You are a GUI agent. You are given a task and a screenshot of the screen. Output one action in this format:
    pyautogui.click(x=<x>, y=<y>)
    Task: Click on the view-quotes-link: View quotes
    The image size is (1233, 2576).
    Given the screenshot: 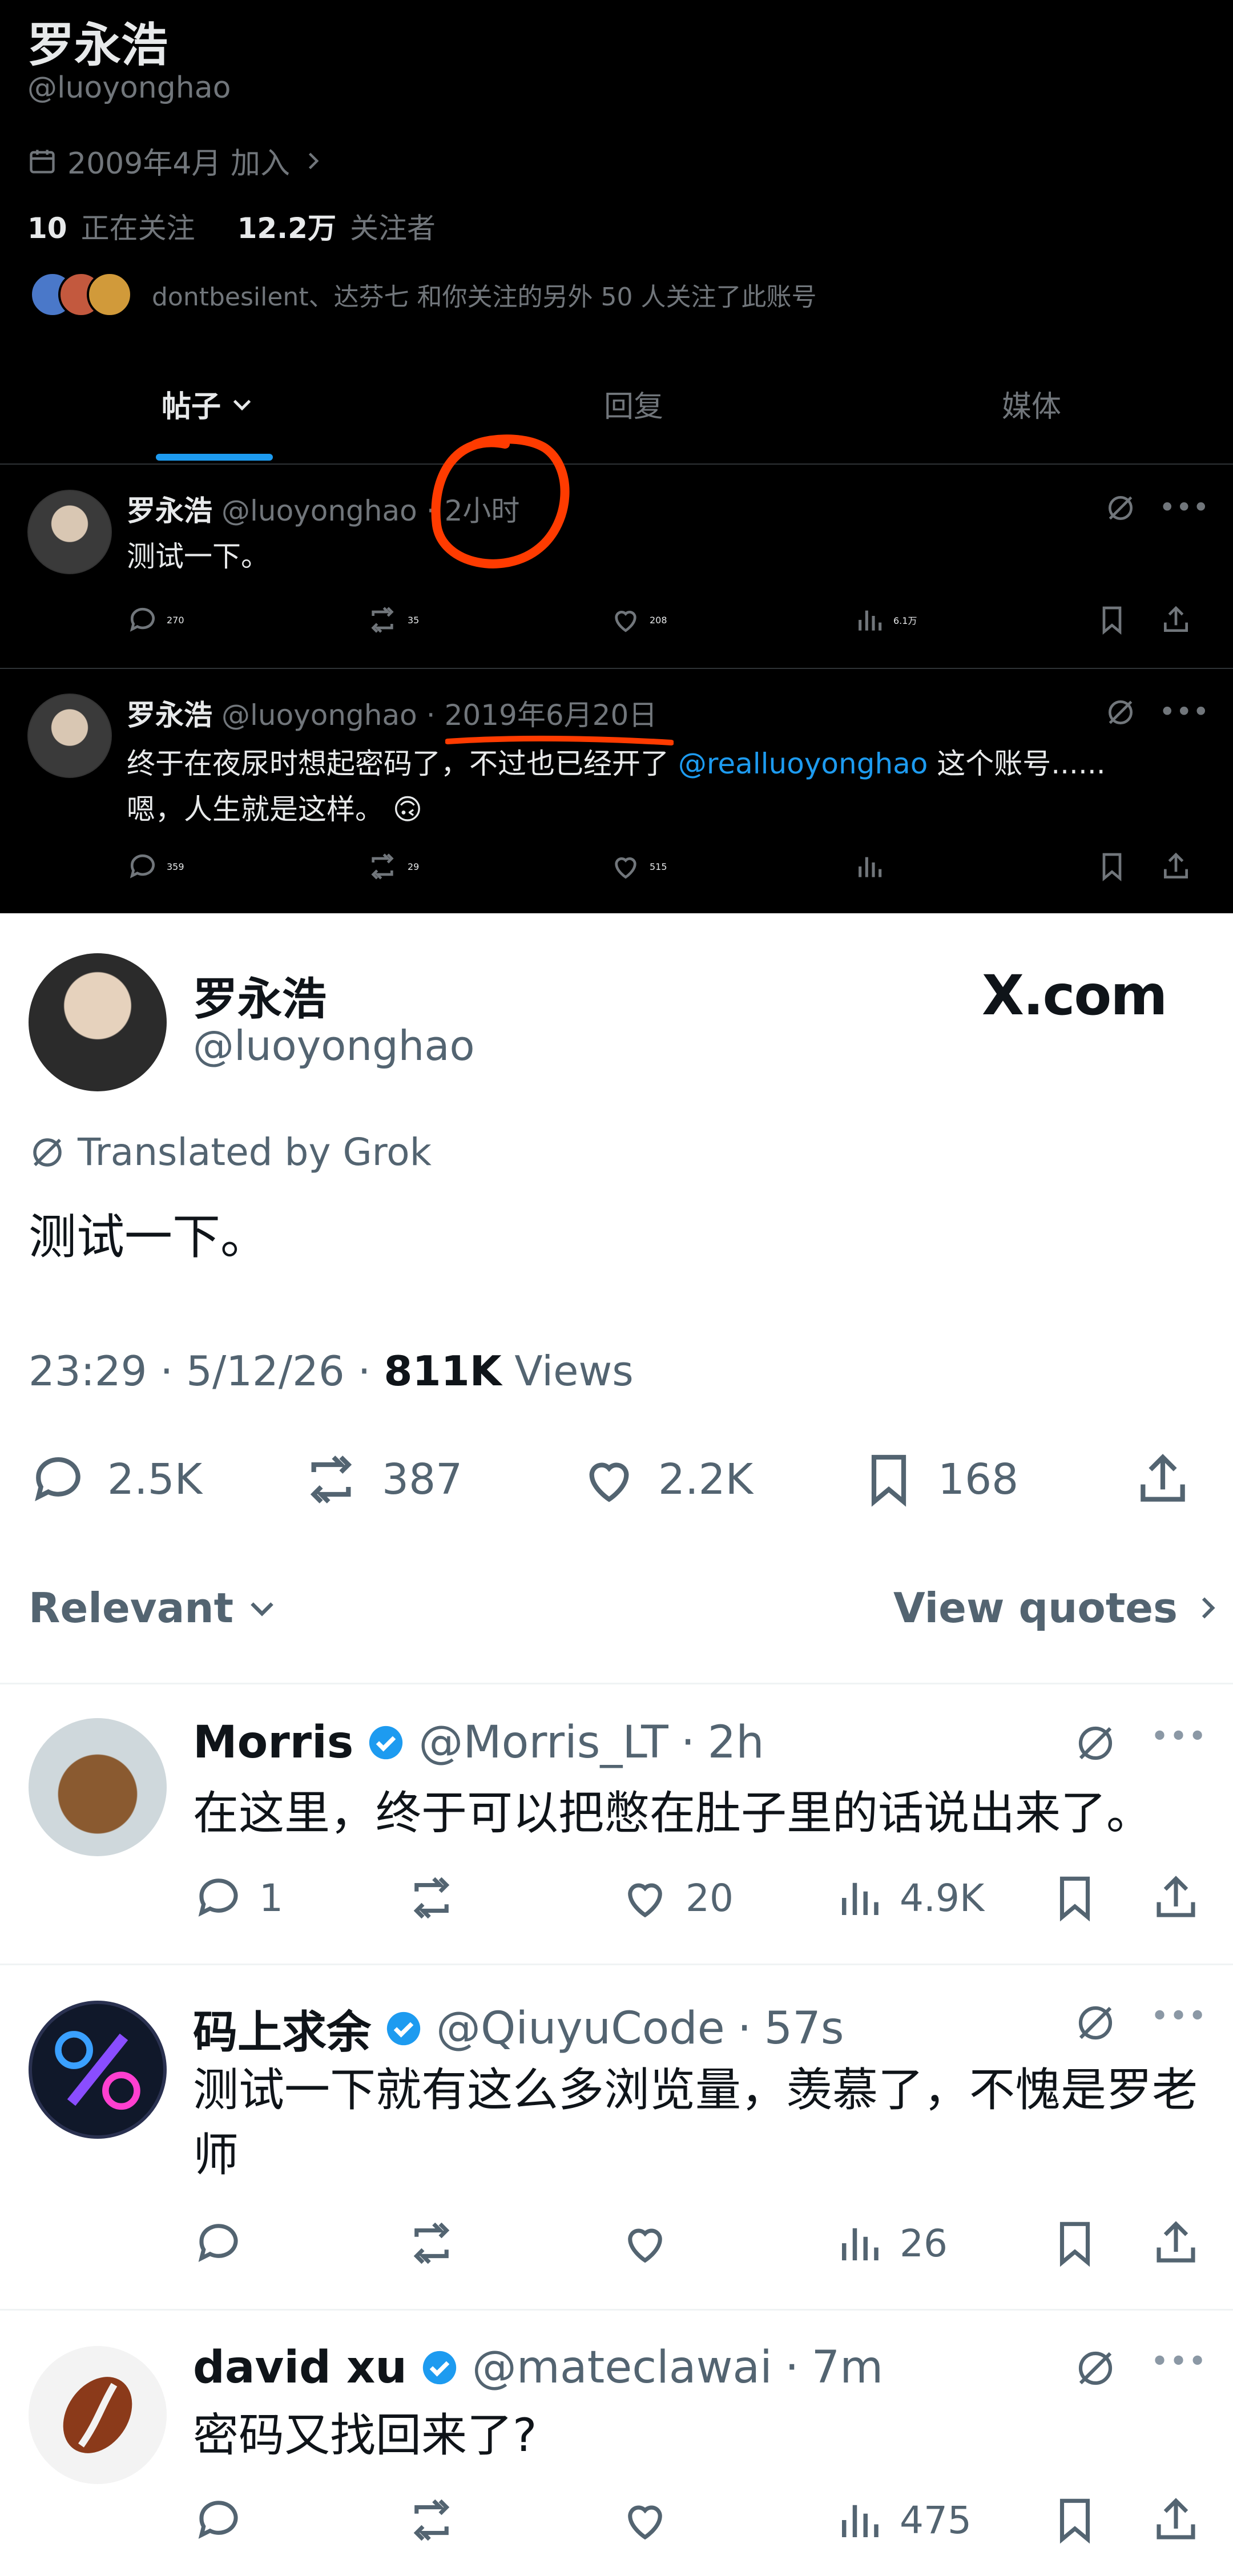 What is the action you would take?
    pyautogui.click(x=1058, y=1608)
    